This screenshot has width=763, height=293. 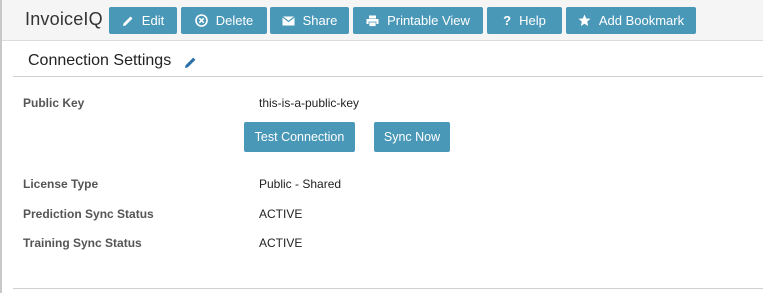 What do you see at coordinates (54, 103) in the screenshot?
I see `public-key-label: Public Key` at bounding box center [54, 103].